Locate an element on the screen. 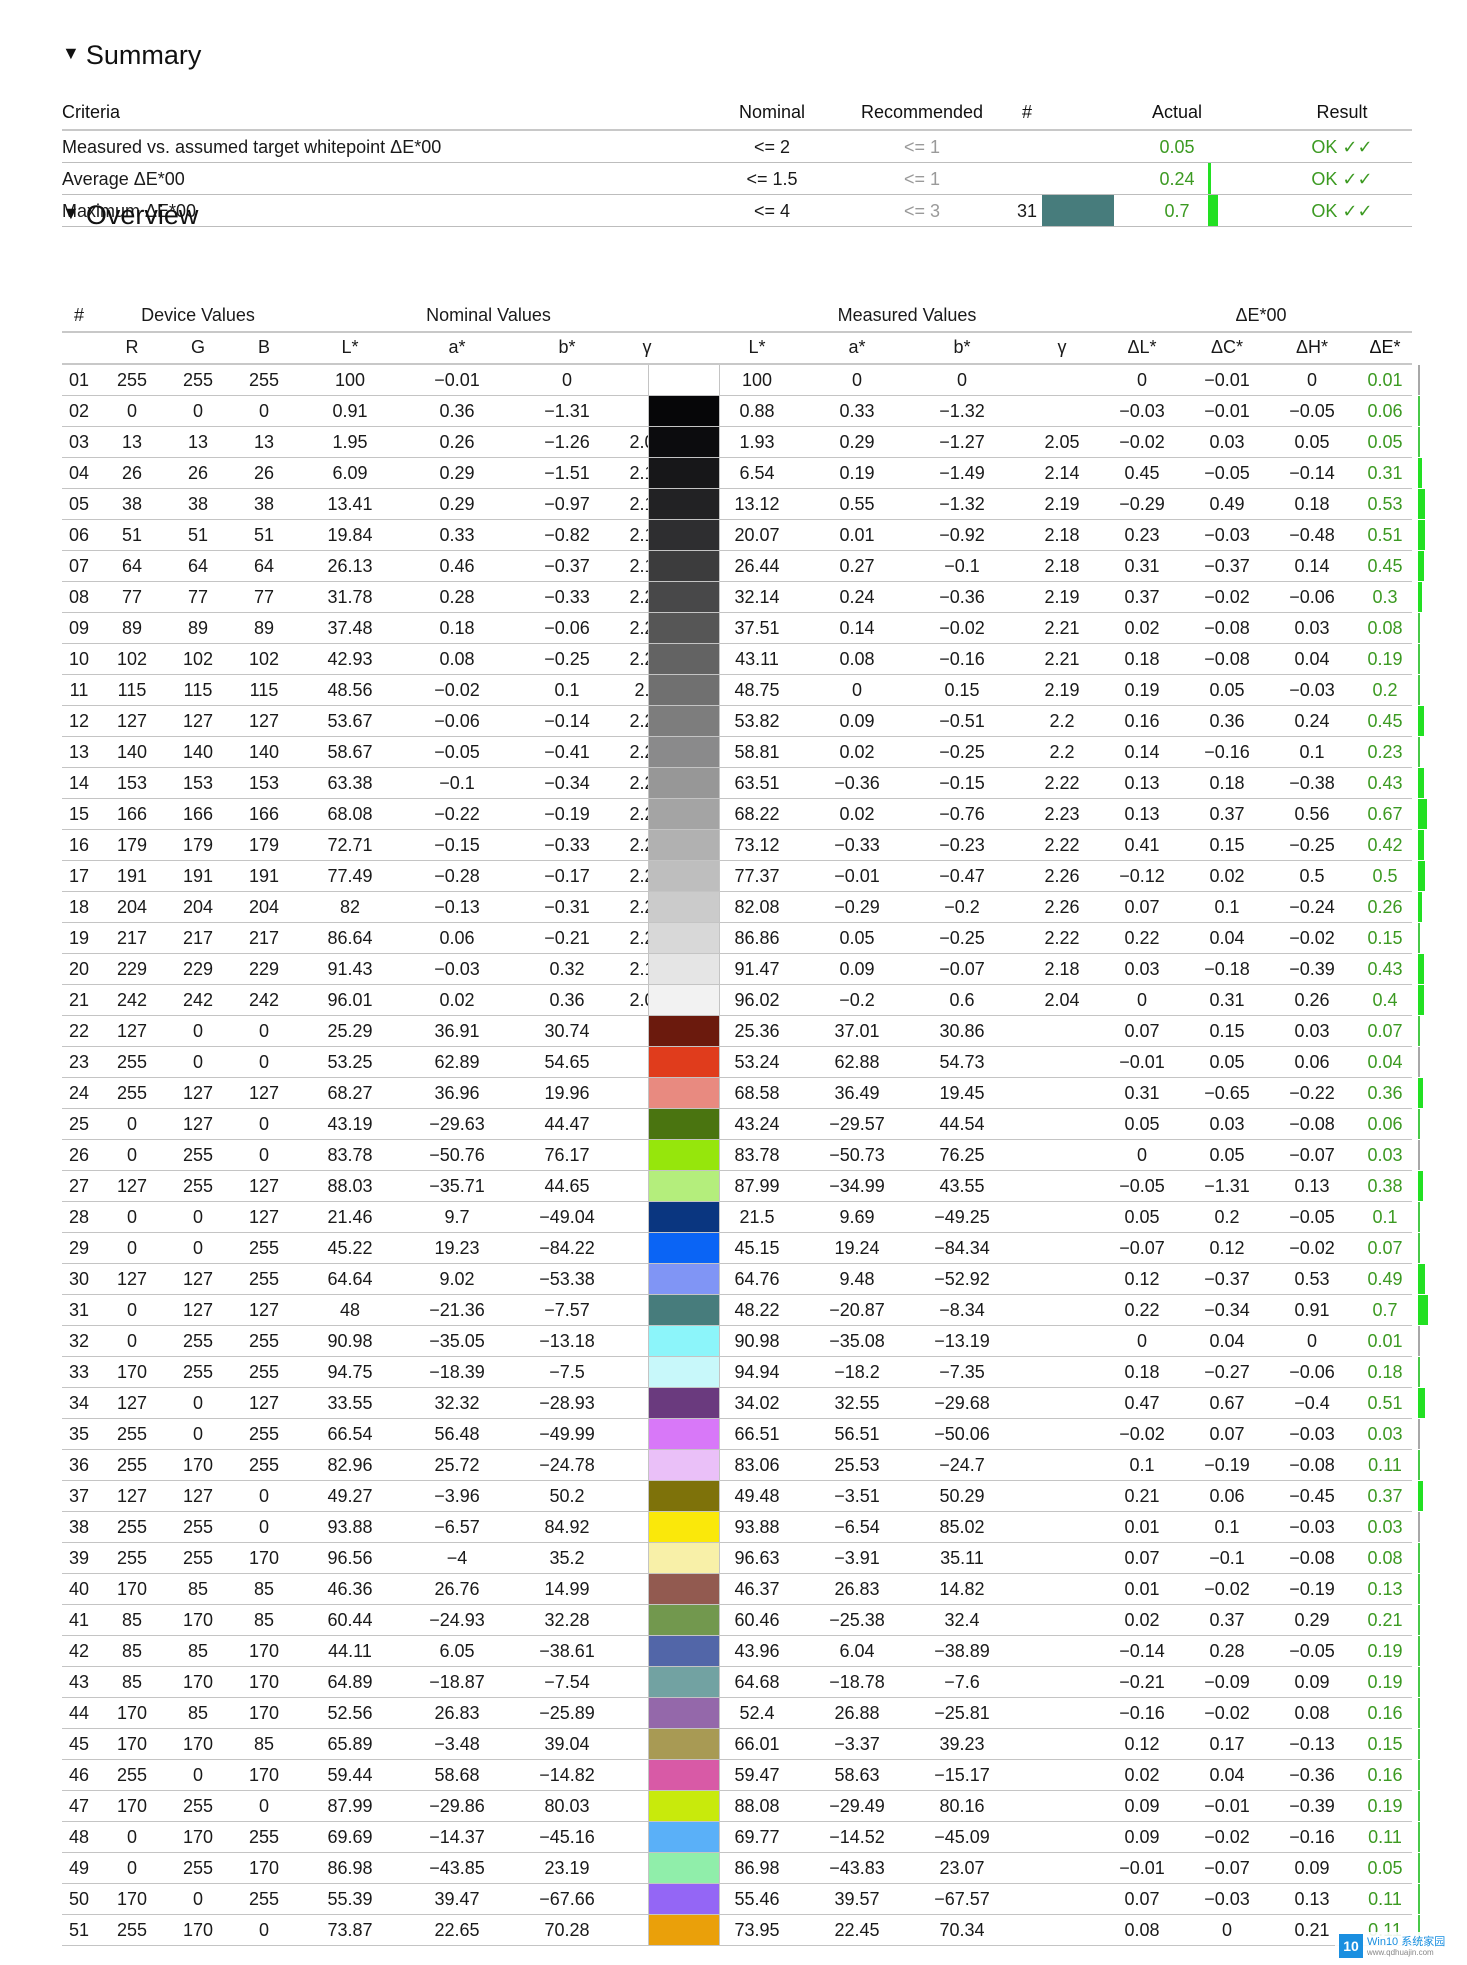 The image size is (1467, 1965). delta-c: −0.02 is located at coordinates (1227, 1837).